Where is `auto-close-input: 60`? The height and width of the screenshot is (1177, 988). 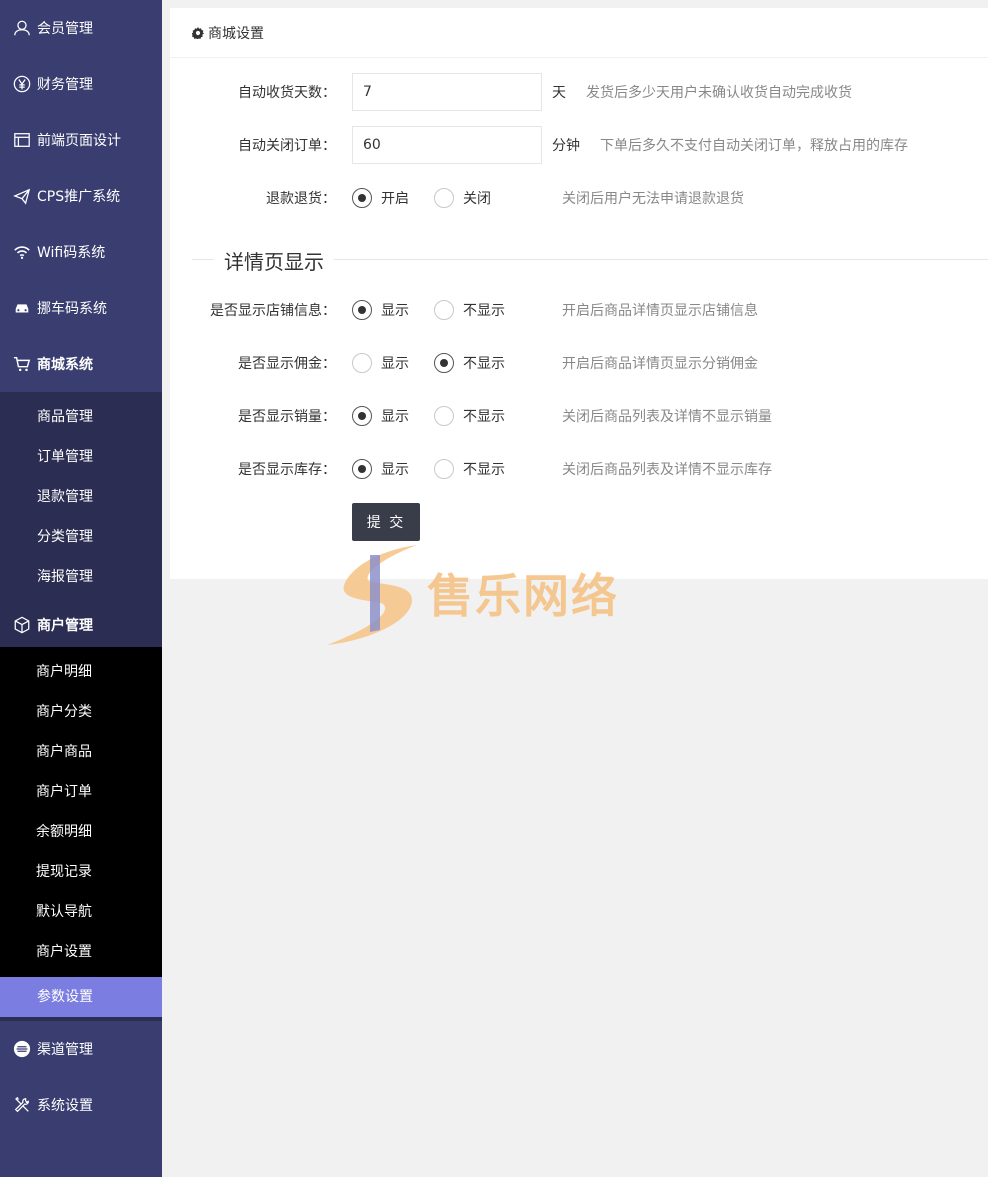 auto-close-input: 60 is located at coordinates (447, 145).